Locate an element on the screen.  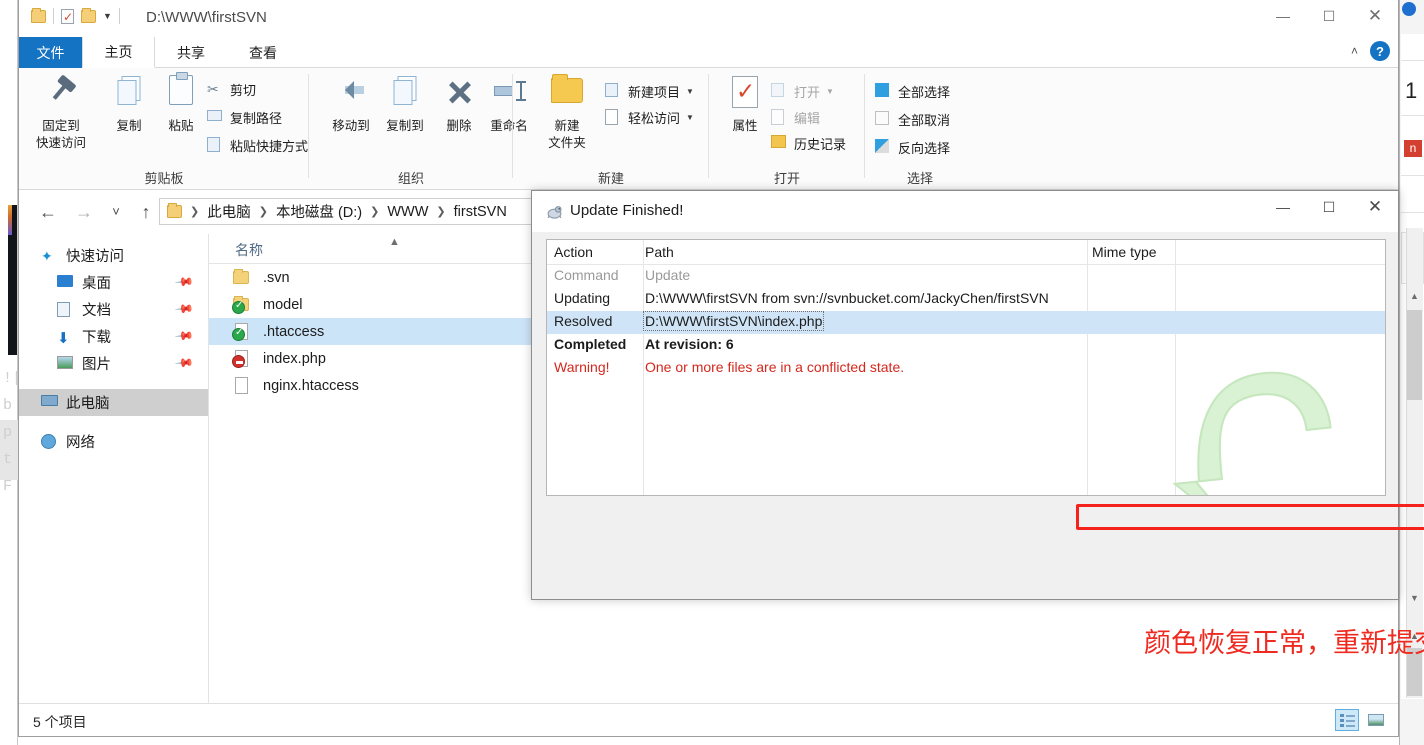
tab-file: 文件 is located at coordinates (50, 52).